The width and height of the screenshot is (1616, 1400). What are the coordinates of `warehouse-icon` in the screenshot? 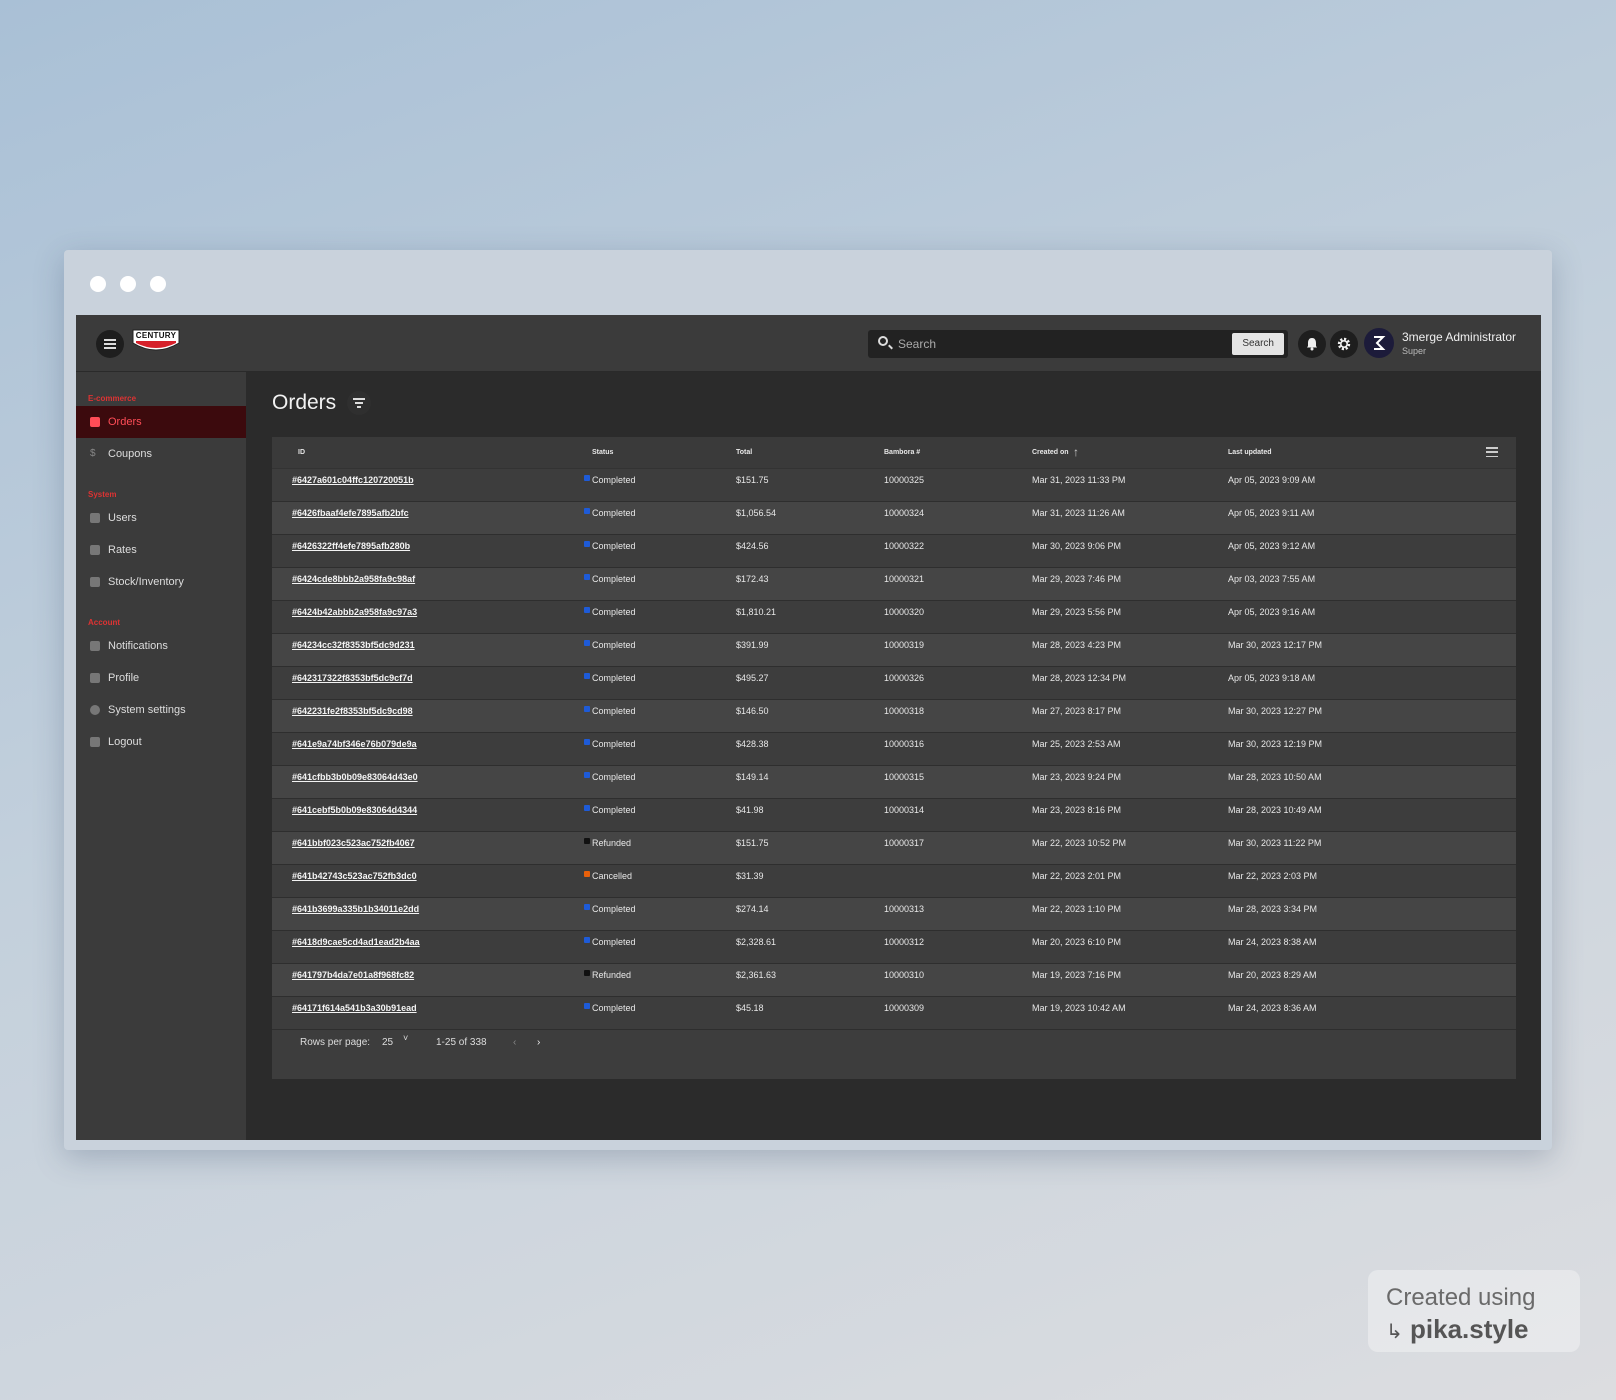 It's located at (95, 582).